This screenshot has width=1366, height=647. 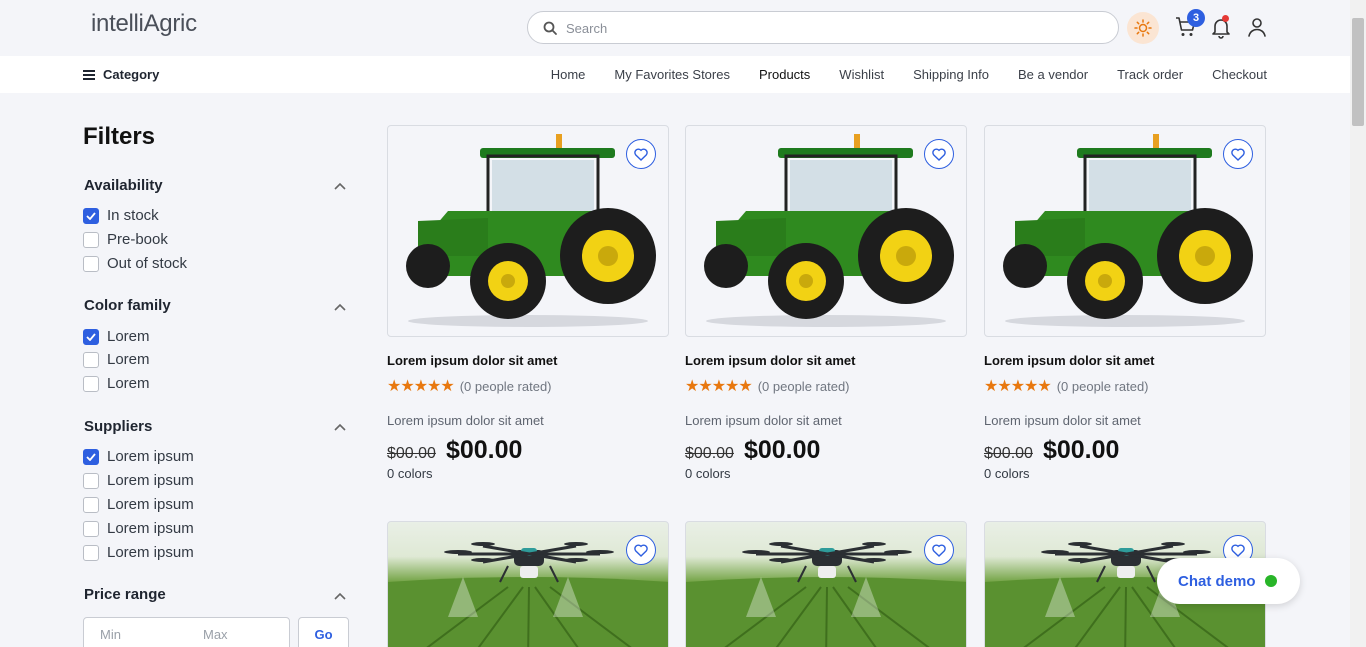 What do you see at coordinates (323, 632) in the screenshot?
I see `price-go-button: Go` at bounding box center [323, 632].